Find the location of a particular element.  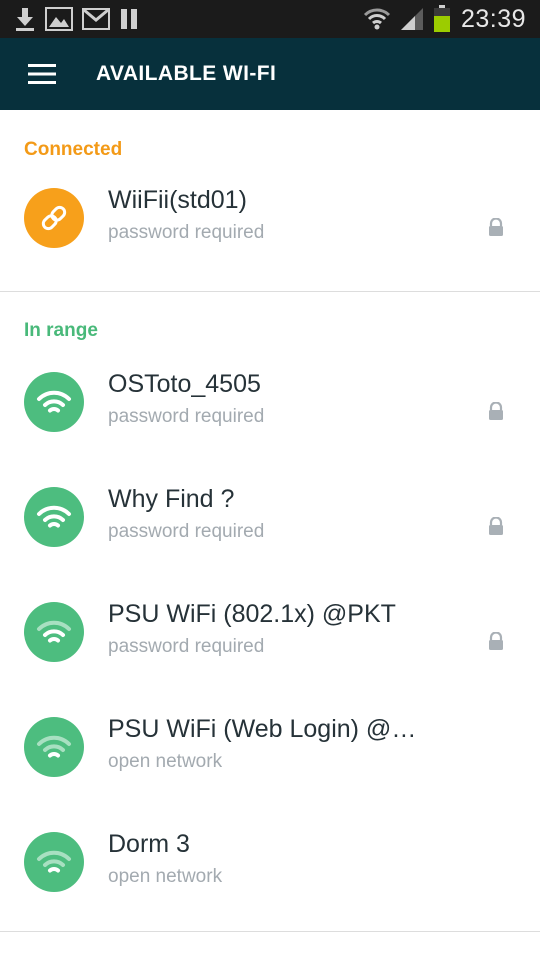

hamburger-menu-button is located at coordinates (42, 74).